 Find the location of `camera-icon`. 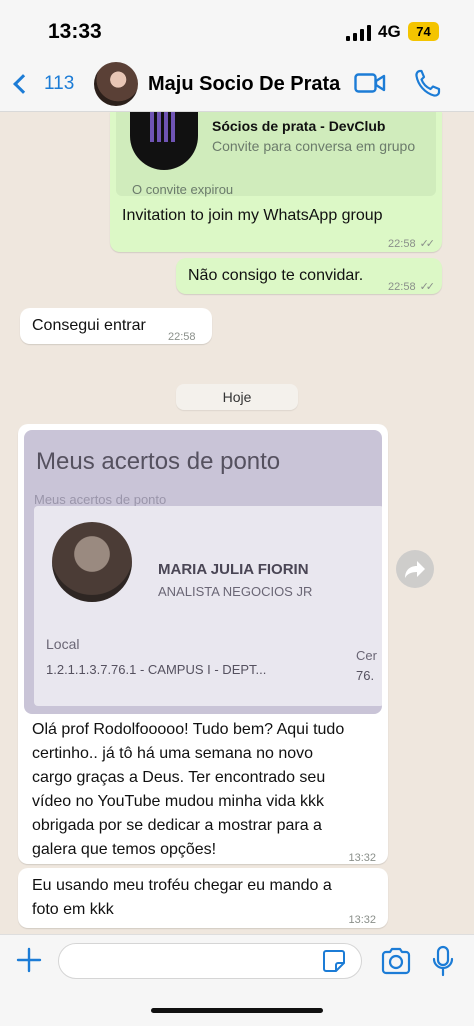

camera-icon is located at coordinates (396, 961).